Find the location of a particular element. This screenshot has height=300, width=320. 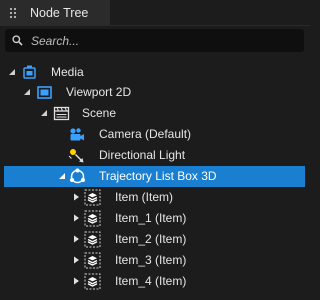

tab-node-tree: Node Tree is located at coordinates (55, 13).